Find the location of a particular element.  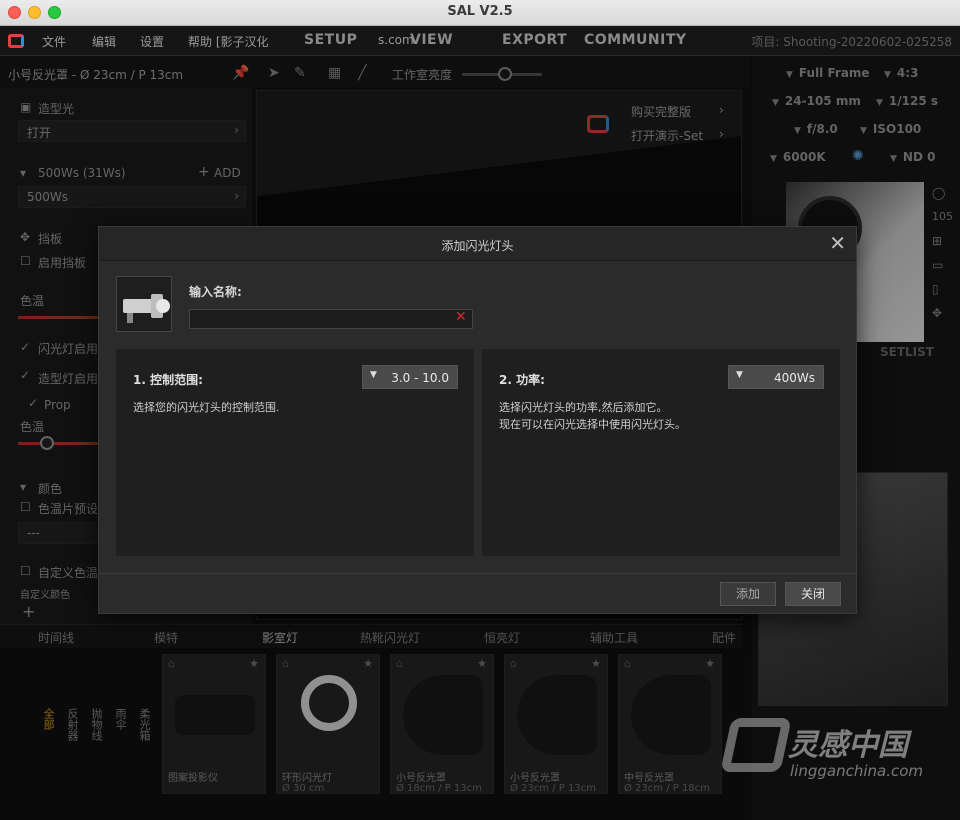

menu-help: 帮助 [影子汉化 is located at coordinates (228, 41).